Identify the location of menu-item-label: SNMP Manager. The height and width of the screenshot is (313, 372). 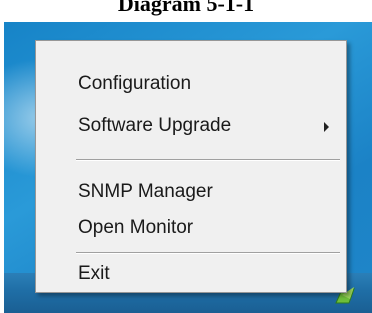
(145, 191).